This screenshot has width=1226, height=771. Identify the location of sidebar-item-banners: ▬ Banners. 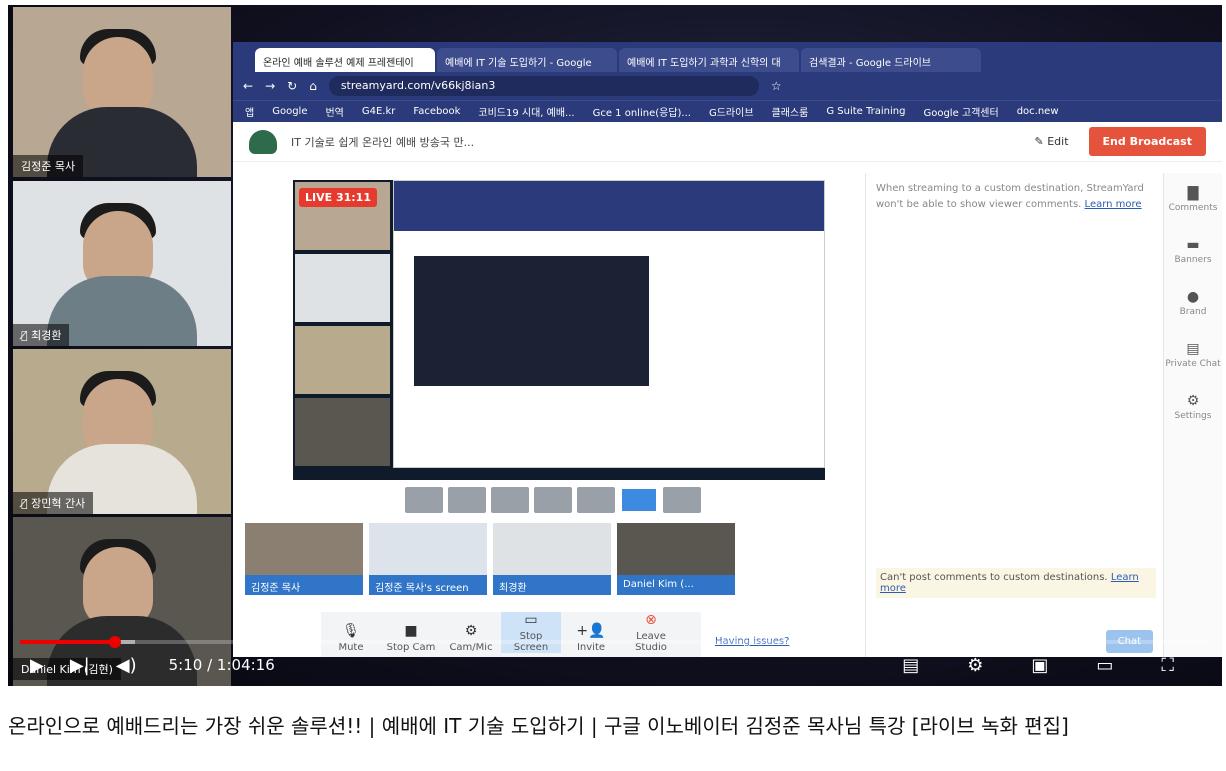
(1193, 251).